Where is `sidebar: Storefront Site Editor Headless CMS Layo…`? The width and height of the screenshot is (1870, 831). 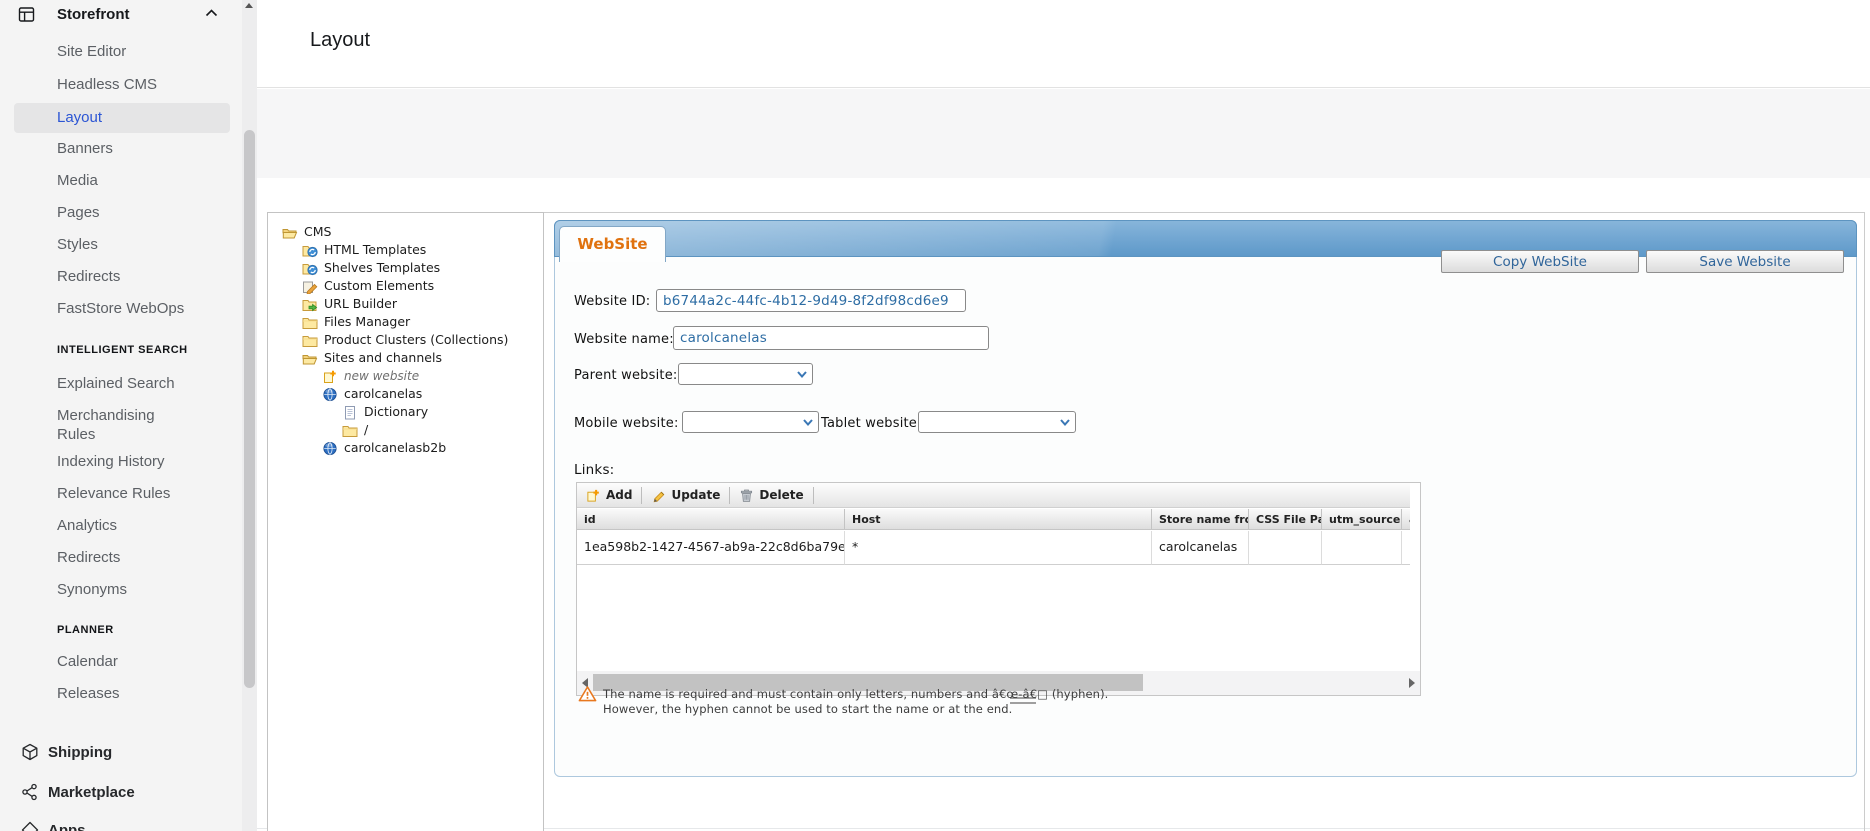
sidebar: Storefront Site Editor Headless CMS Layo… is located at coordinates (121, 415).